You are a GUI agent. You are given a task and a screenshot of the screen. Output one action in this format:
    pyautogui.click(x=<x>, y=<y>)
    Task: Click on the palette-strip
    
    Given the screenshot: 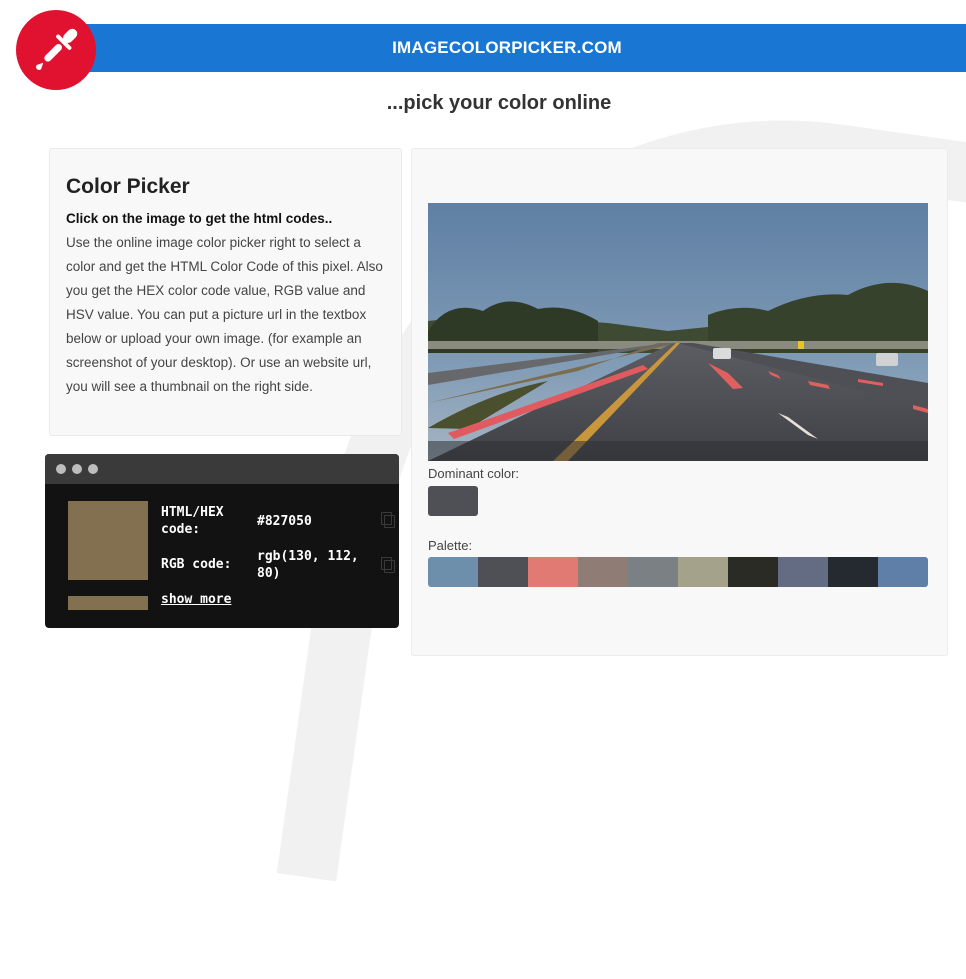 What is the action you would take?
    pyautogui.click(x=678, y=572)
    